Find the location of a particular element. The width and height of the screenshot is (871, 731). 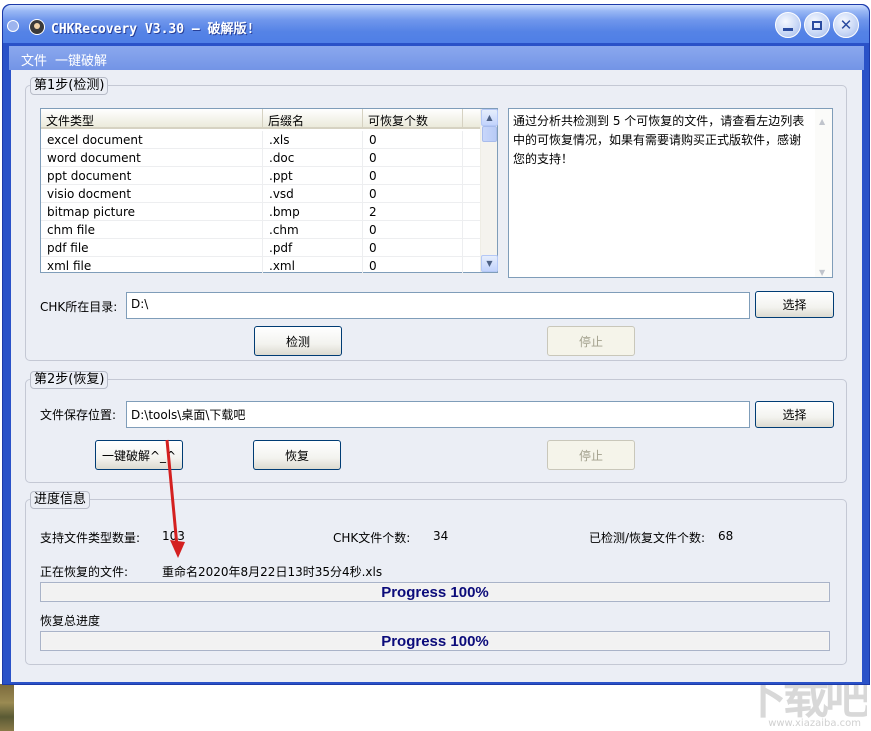

one-click-crack-button: 一键破解^_^ is located at coordinates (139, 455).